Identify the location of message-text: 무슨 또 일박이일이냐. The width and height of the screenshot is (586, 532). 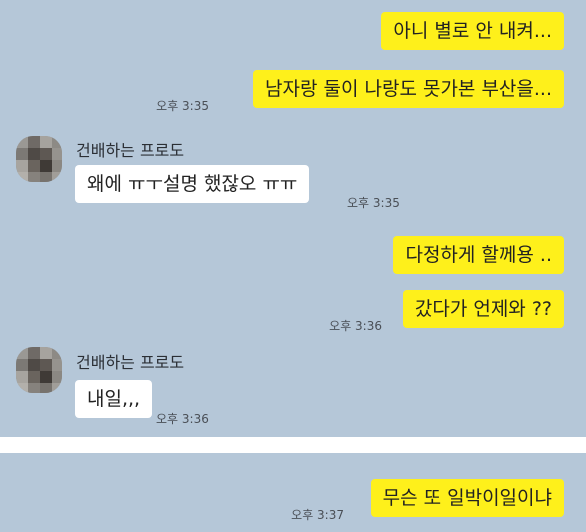
(467, 498).